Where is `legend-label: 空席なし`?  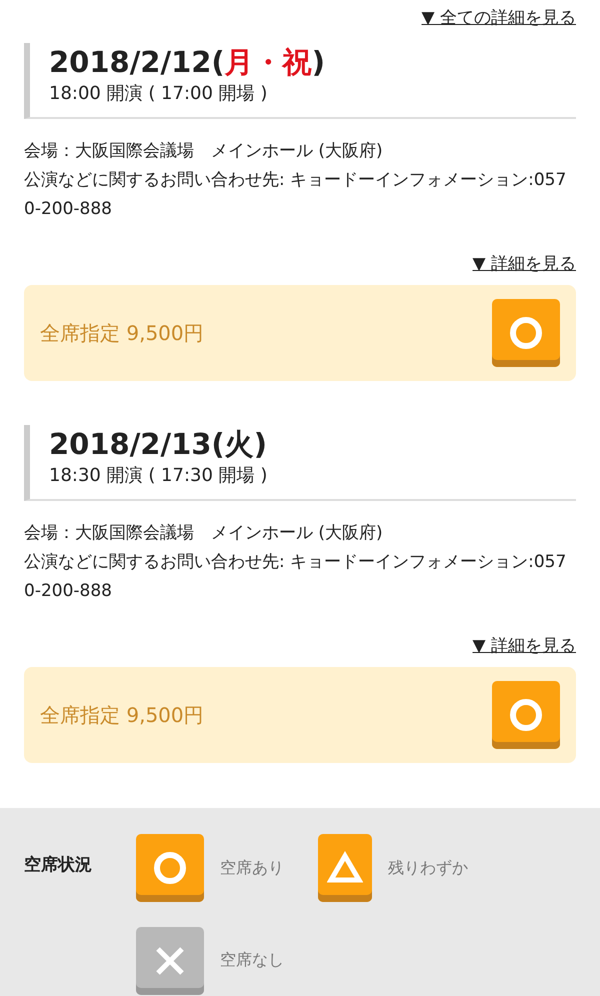
legend-label: 空席なし is located at coordinates (252, 961).